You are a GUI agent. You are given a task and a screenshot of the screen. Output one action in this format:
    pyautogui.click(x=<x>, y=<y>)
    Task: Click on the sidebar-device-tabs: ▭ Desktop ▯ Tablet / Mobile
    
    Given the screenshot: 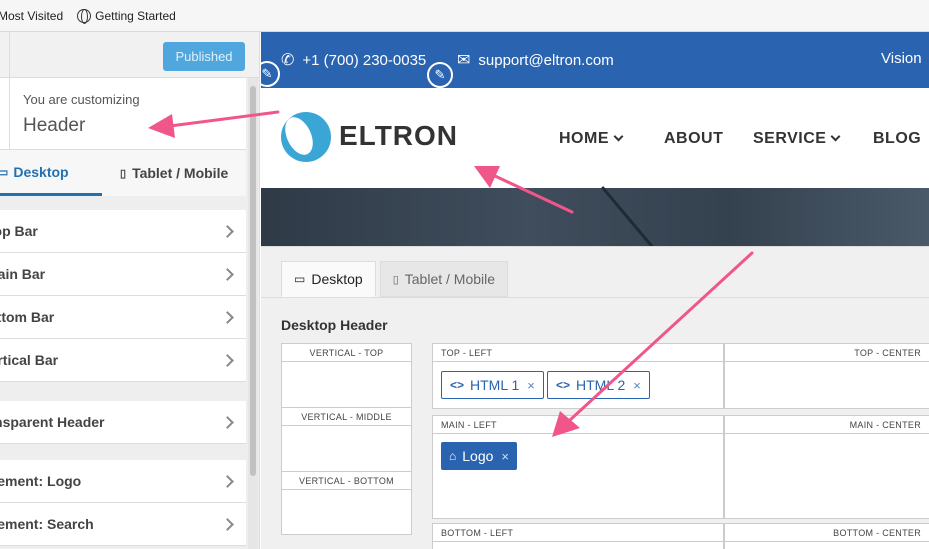 What is the action you would take?
    pyautogui.click(x=123, y=173)
    